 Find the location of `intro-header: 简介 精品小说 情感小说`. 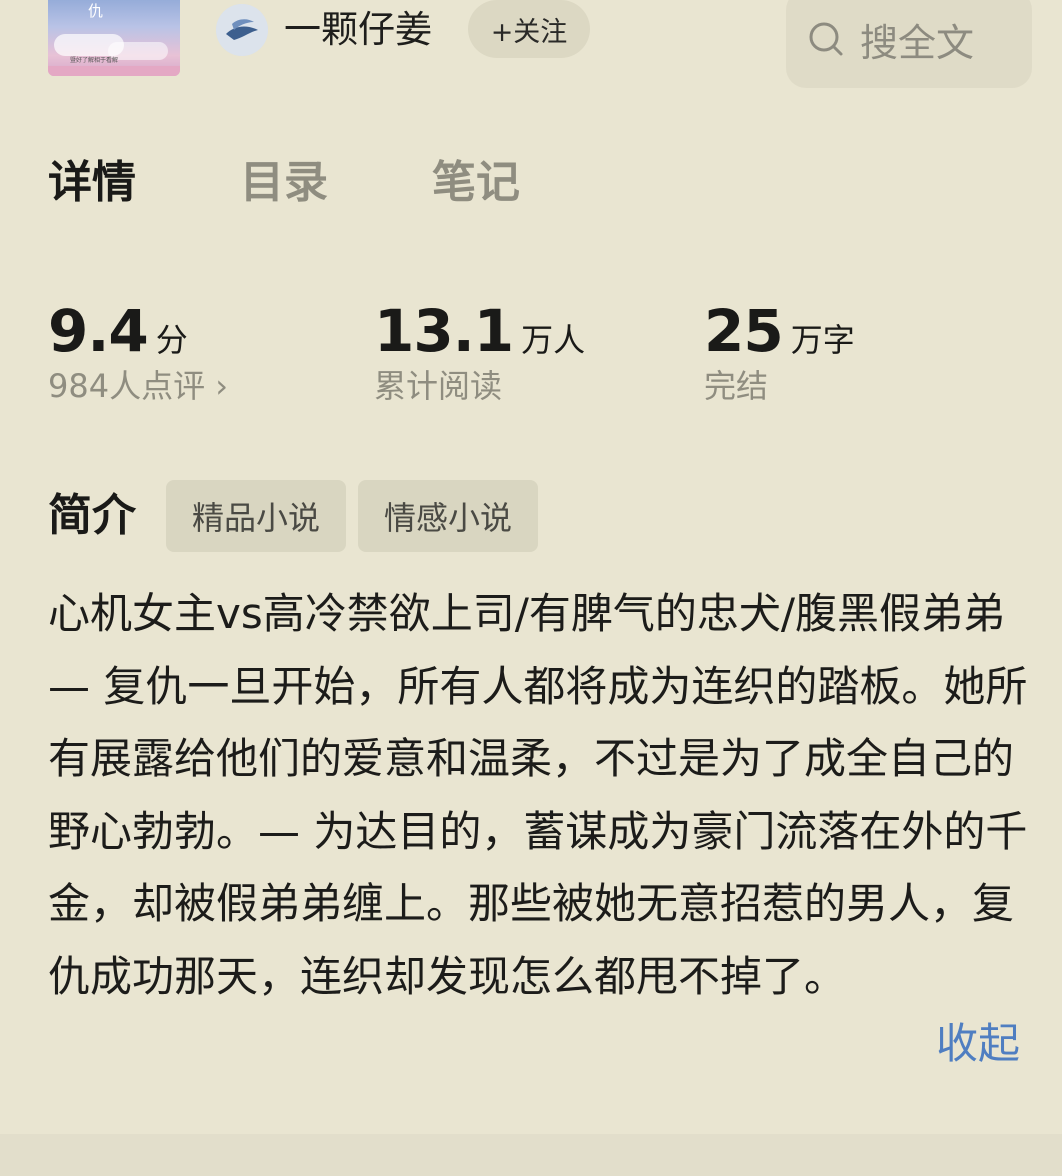

intro-header: 简介 精品小说 情感小说 is located at coordinates (299, 516).